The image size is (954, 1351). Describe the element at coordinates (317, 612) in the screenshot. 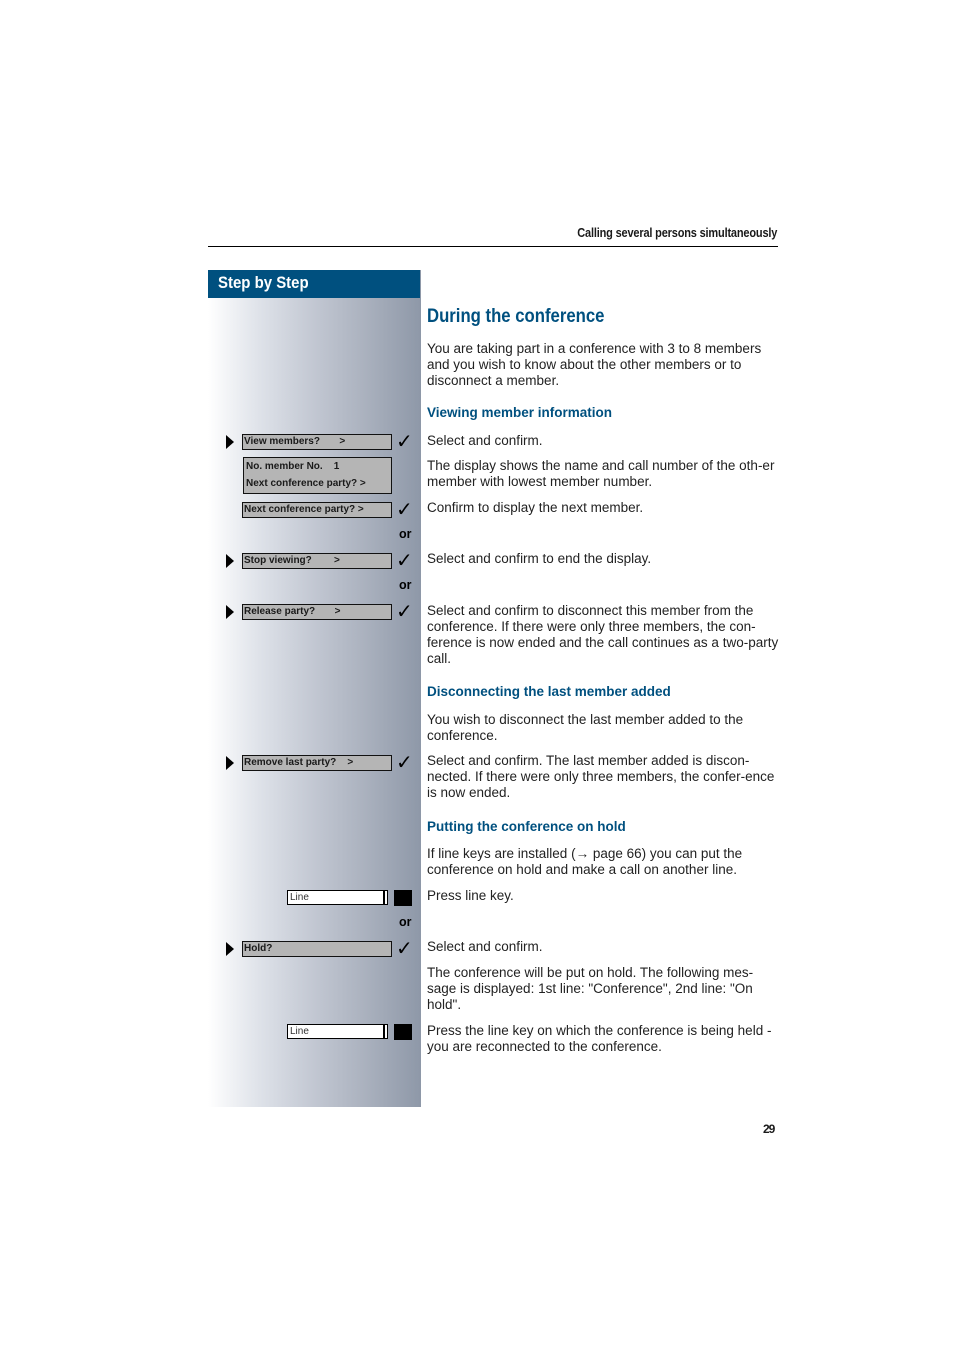

I see `display-release-party: Release party? >` at that location.